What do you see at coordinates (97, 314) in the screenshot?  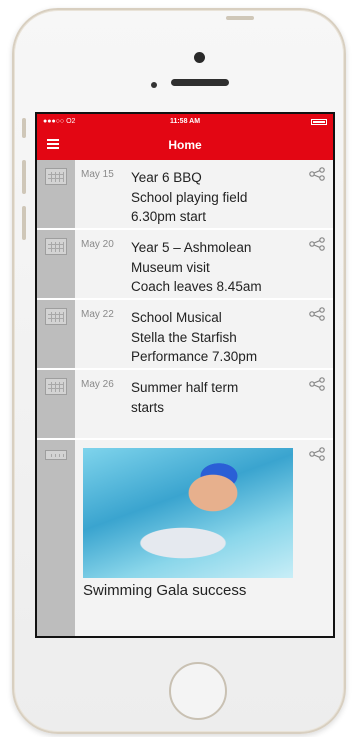 I see `event-date: May 22` at bounding box center [97, 314].